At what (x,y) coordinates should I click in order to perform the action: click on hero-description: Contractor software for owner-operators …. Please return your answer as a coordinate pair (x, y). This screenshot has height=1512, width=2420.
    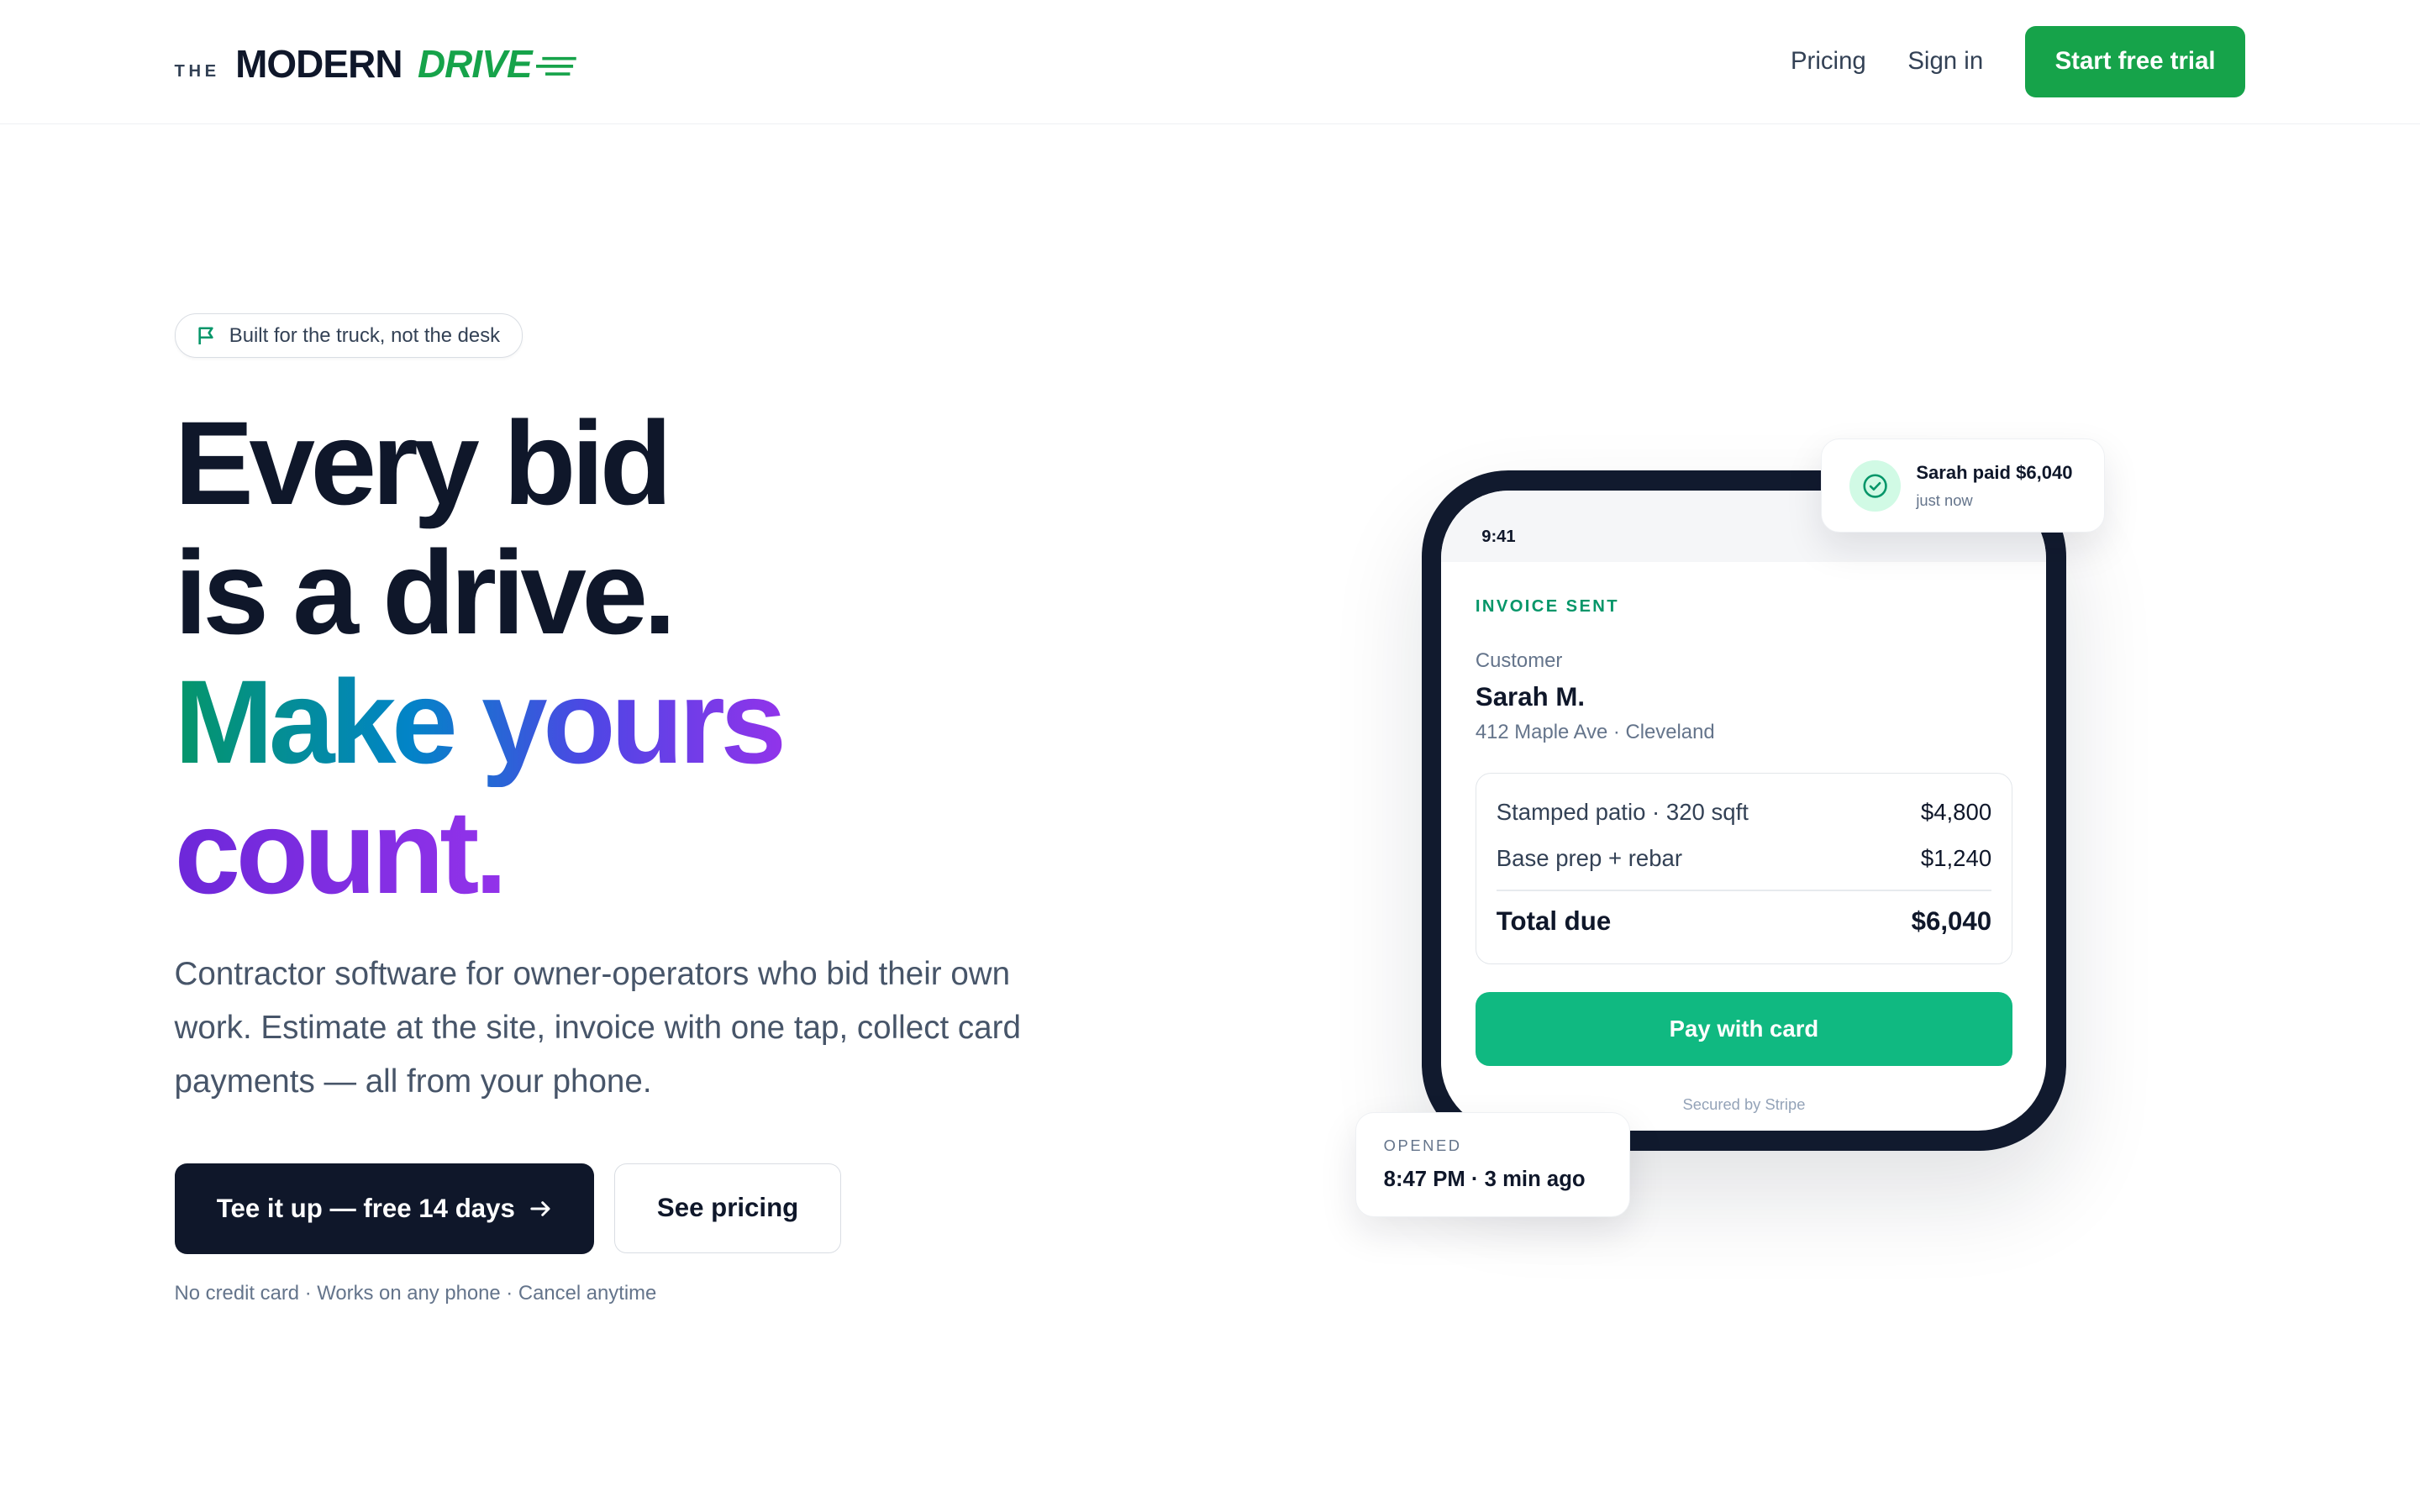
    Looking at the image, I should click on (597, 1027).